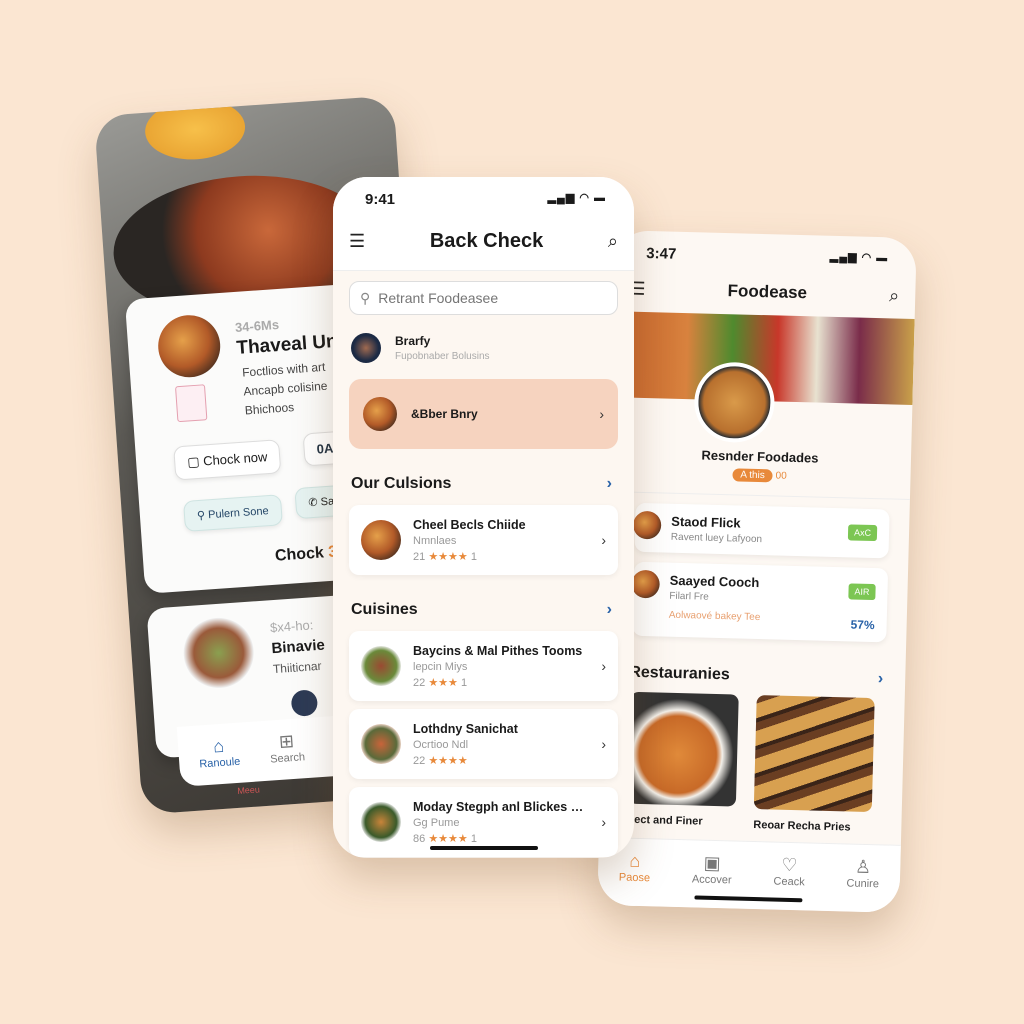 The height and width of the screenshot is (1024, 1024). What do you see at coordinates (442, 356) in the screenshot?
I see `profile-sub: Fupobnaber Bolusins` at bounding box center [442, 356].